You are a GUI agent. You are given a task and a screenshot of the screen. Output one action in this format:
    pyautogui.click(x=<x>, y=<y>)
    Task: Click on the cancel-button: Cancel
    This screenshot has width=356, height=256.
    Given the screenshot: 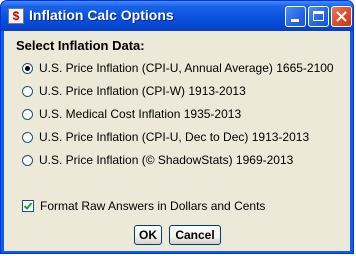 What is the action you would take?
    pyautogui.click(x=195, y=235)
    